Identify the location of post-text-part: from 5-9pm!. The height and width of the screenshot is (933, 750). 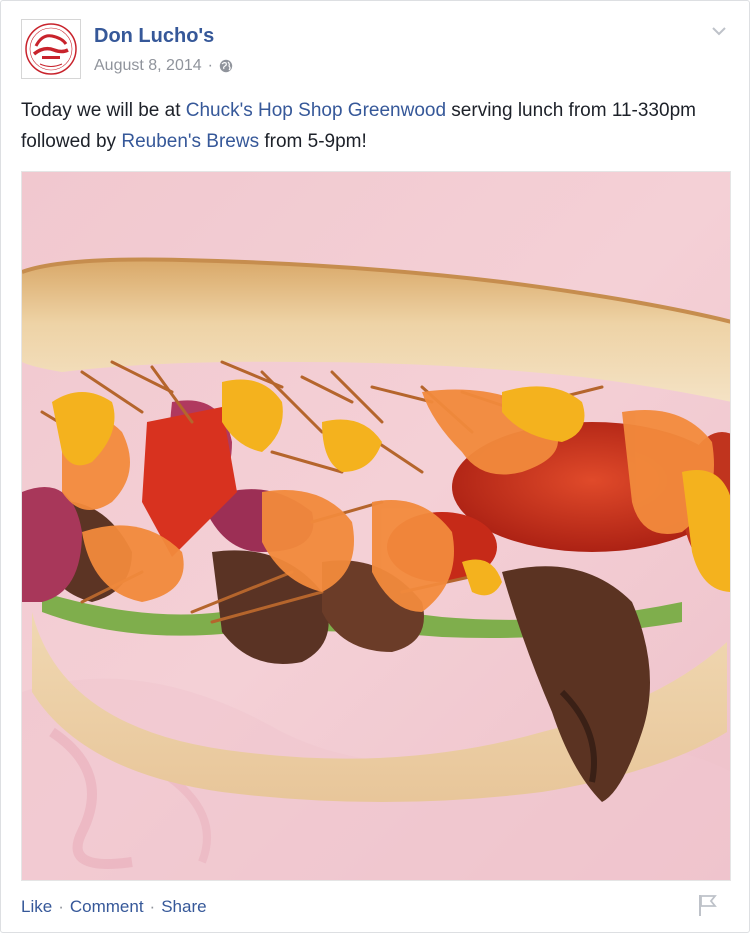
(313, 141).